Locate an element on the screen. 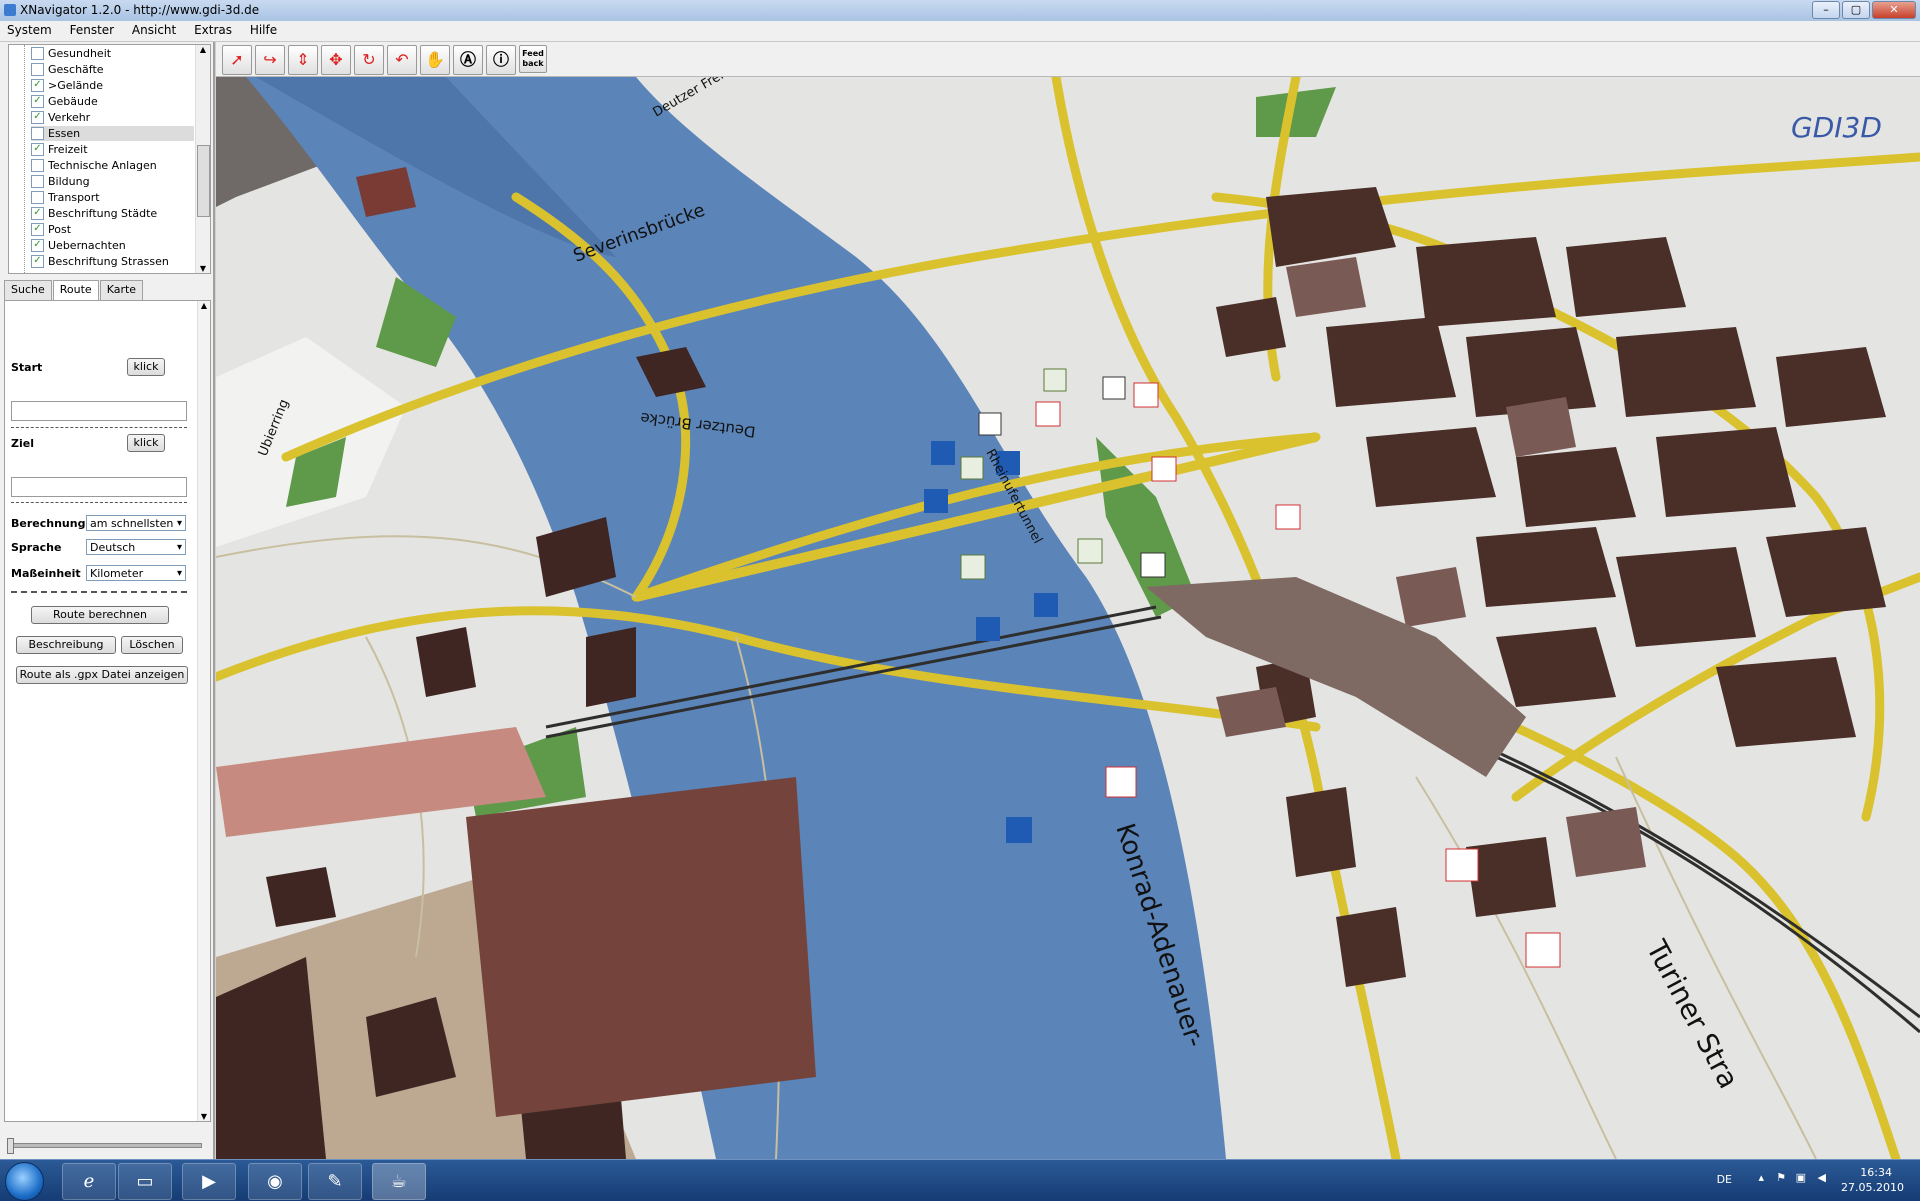  ie-icon: ℯ is located at coordinates (89, 1181).